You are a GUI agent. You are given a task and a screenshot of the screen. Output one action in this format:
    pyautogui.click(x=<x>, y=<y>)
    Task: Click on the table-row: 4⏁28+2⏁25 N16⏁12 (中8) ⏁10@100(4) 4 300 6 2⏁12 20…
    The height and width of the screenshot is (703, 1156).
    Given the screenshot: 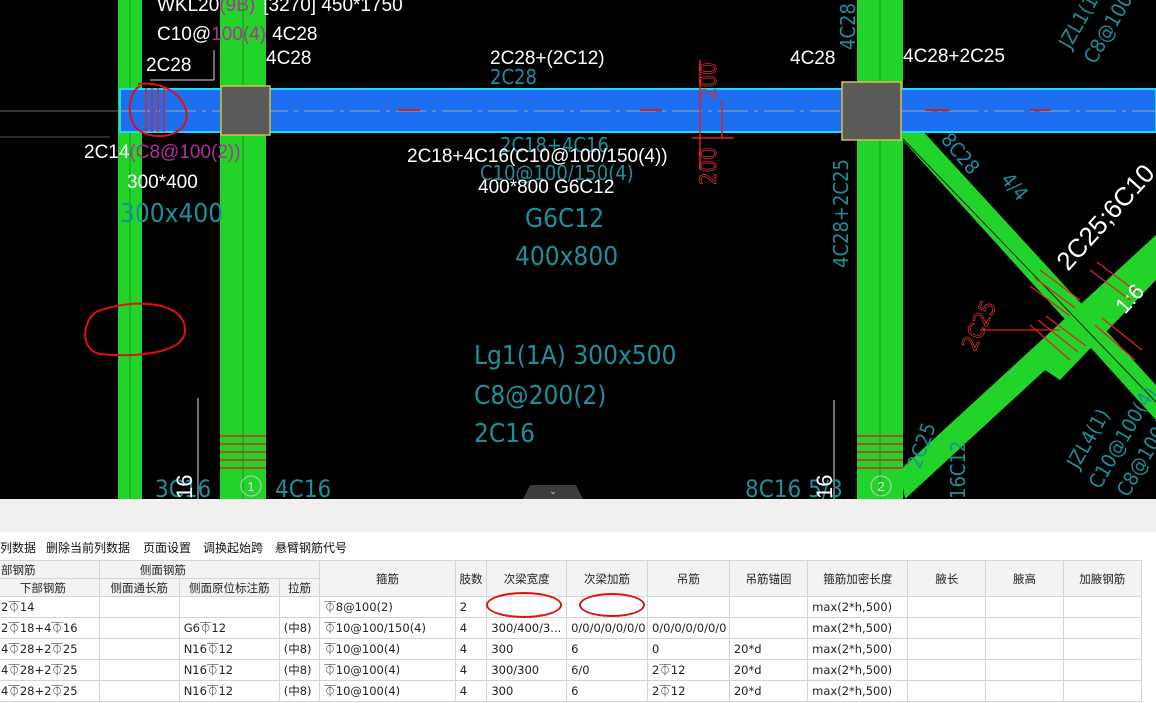 What is the action you would take?
    pyautogui.click(x=571, y=691)
    